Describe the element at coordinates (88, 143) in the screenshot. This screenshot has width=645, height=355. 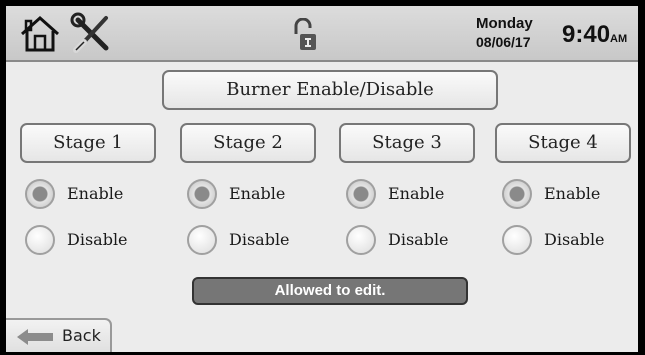
I see `stage-1-button: Stage 1` at that location.